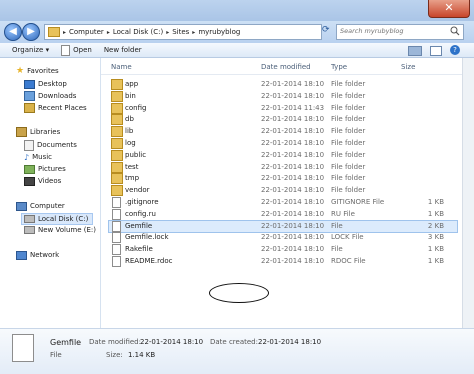  I want to click on file-row: config 22-01-2014 11:43 File folder, so click(281, 108).